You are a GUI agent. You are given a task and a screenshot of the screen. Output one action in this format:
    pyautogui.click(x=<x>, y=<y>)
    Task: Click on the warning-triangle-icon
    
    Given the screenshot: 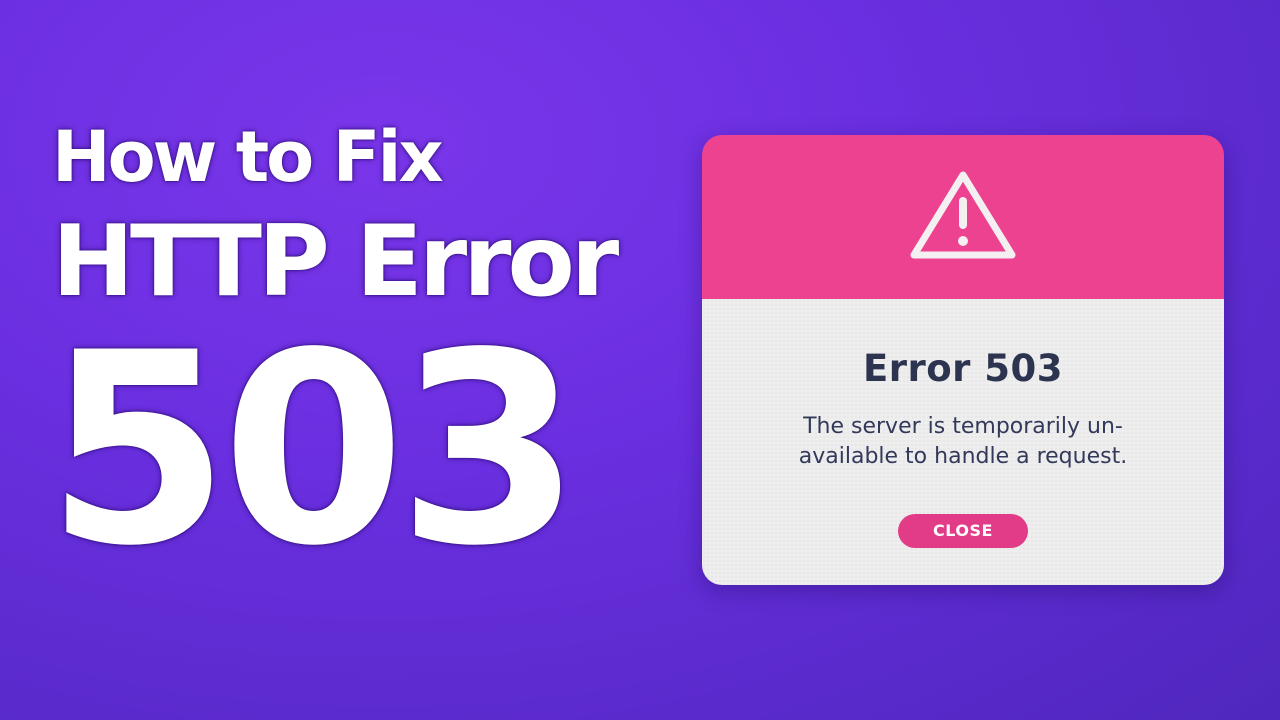 What is the action you would take?
    pyautogui.click(x=963, y=217)
    